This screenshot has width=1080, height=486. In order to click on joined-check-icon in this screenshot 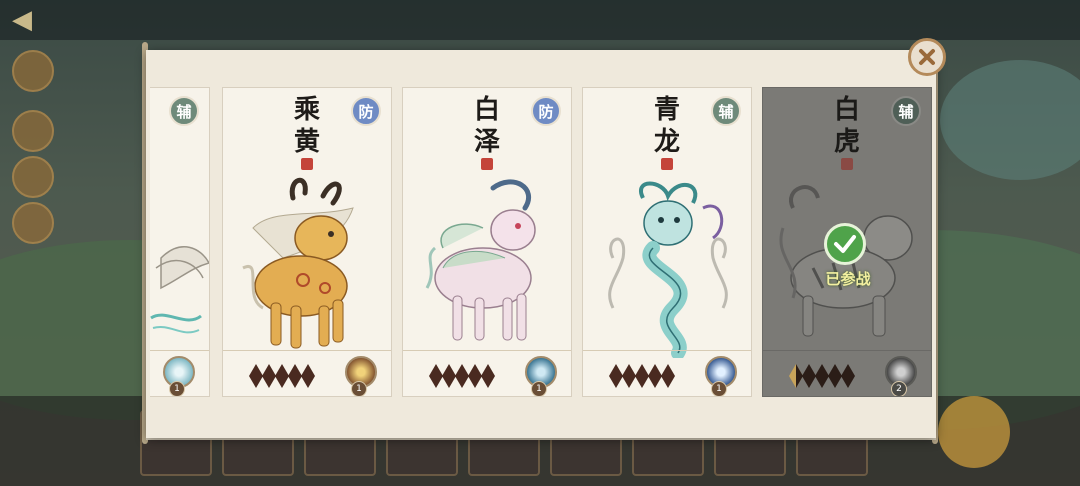, I will do `click(845, 244)`.